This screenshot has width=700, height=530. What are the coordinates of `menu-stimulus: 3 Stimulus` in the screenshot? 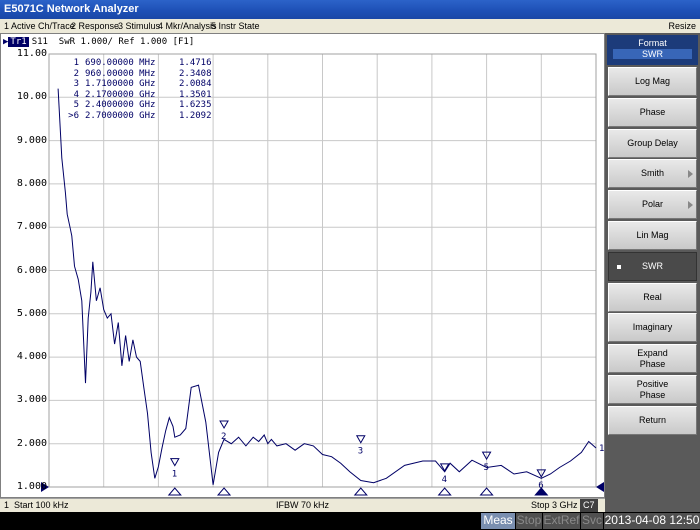 It's located at (139, 26).